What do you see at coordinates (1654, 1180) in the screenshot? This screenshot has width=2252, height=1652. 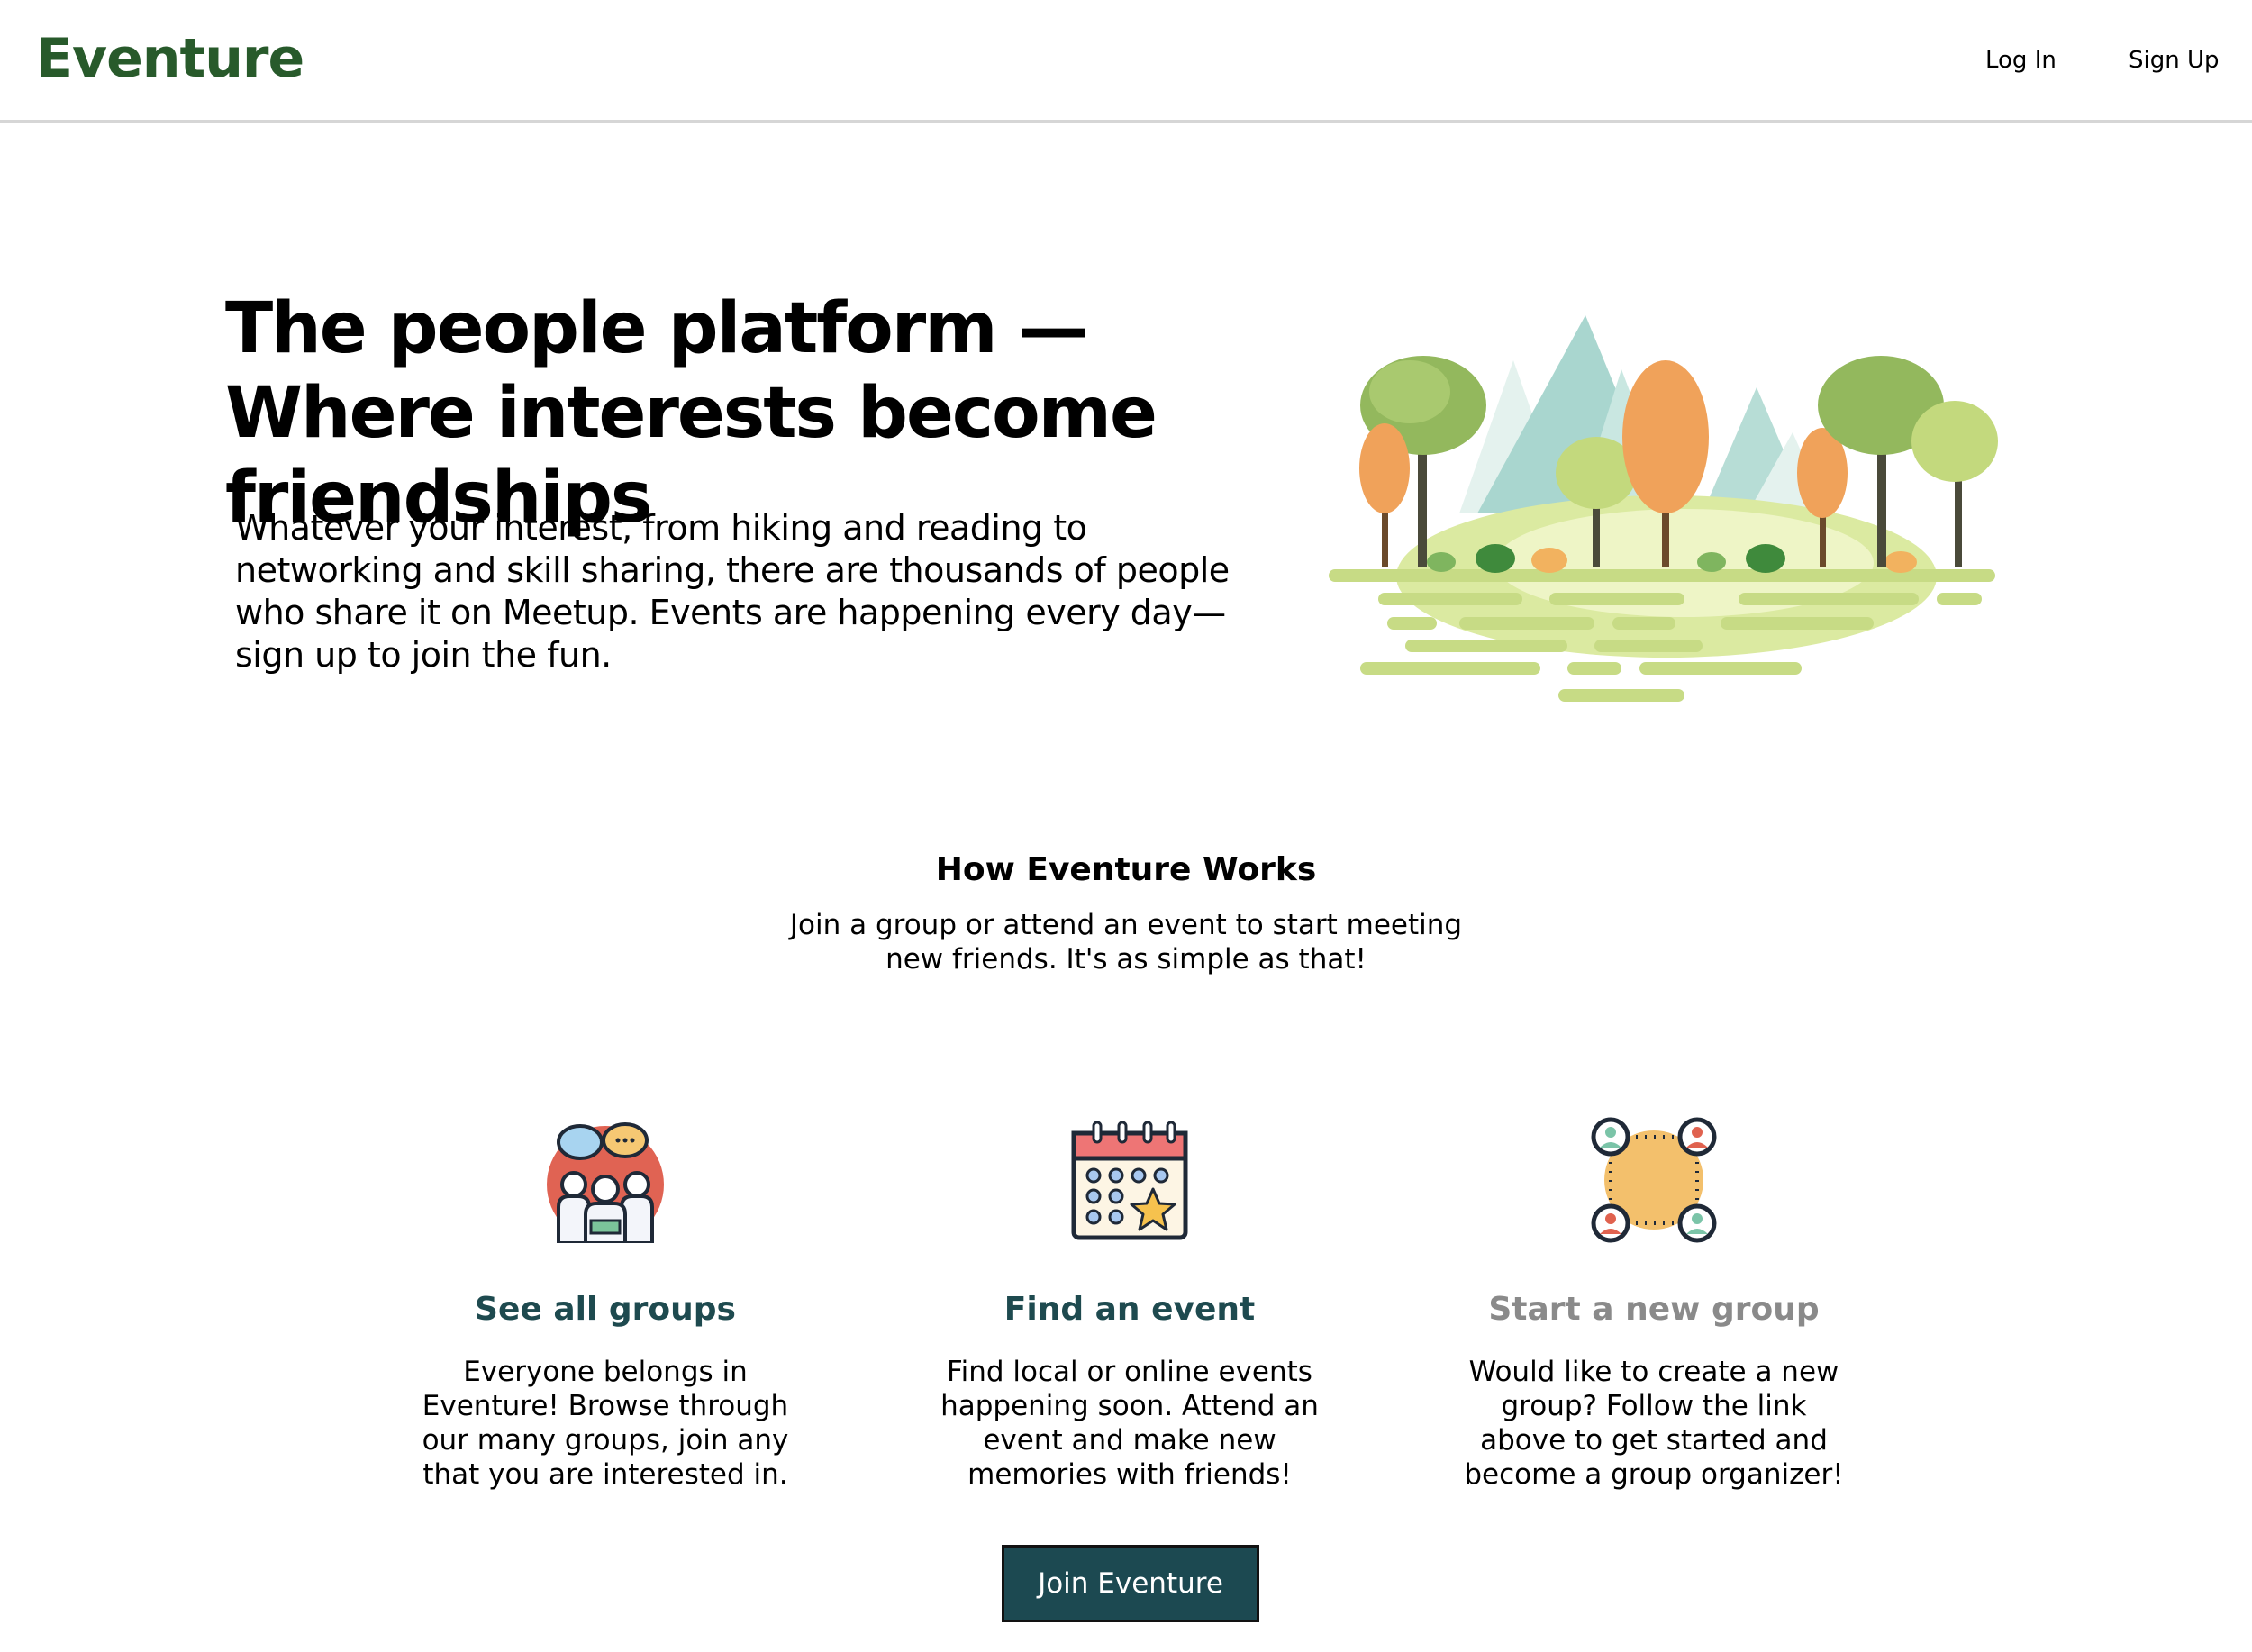 I see `network-people-icon` at bounding box center [1654, 1180].